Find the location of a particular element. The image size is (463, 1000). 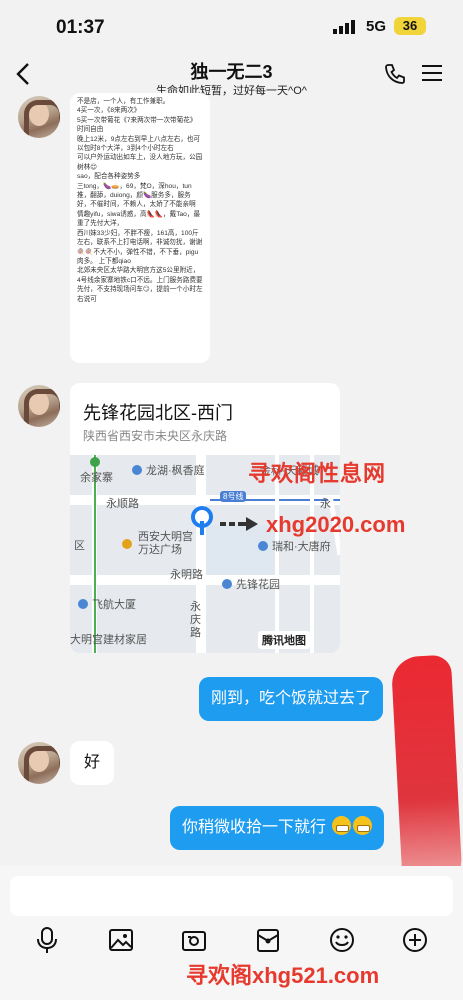

red-scribble is located at coordinates (426, 776).